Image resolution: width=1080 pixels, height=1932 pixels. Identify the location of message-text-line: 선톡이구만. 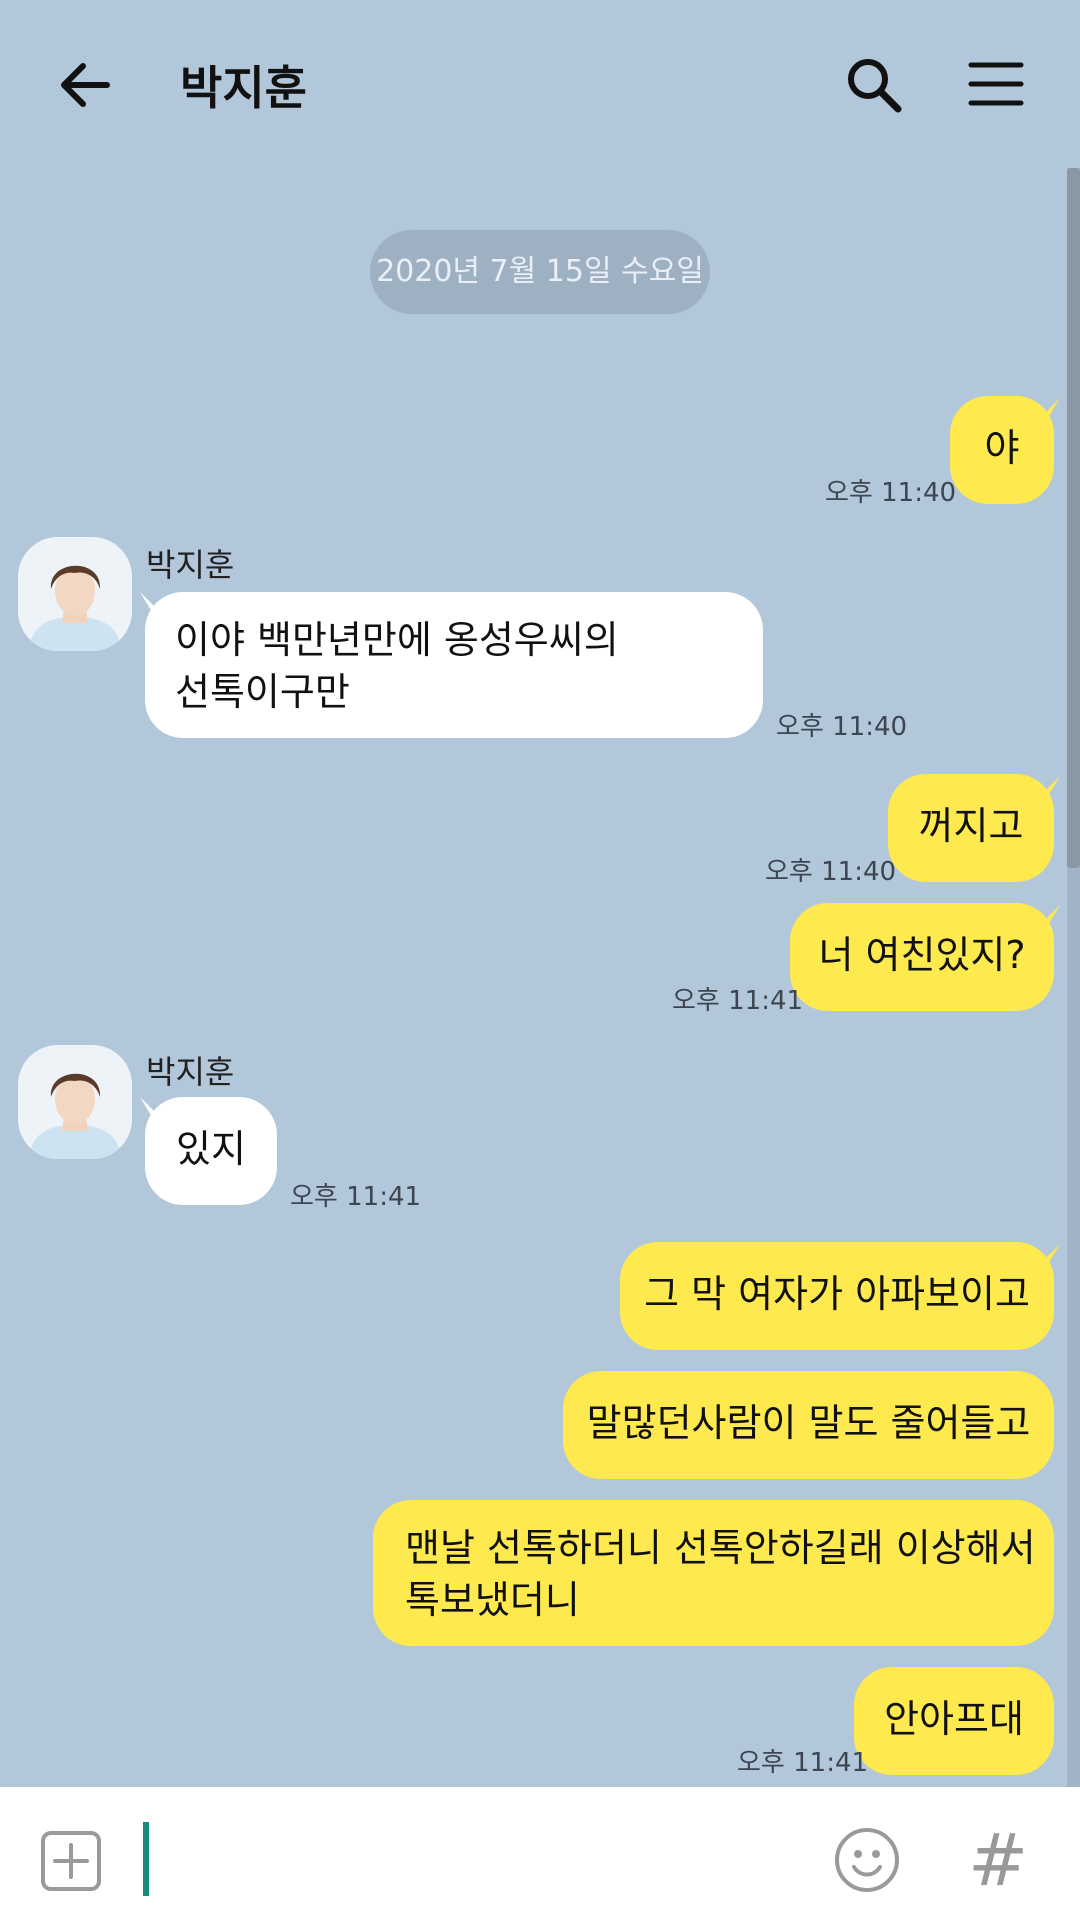
(262, 692).